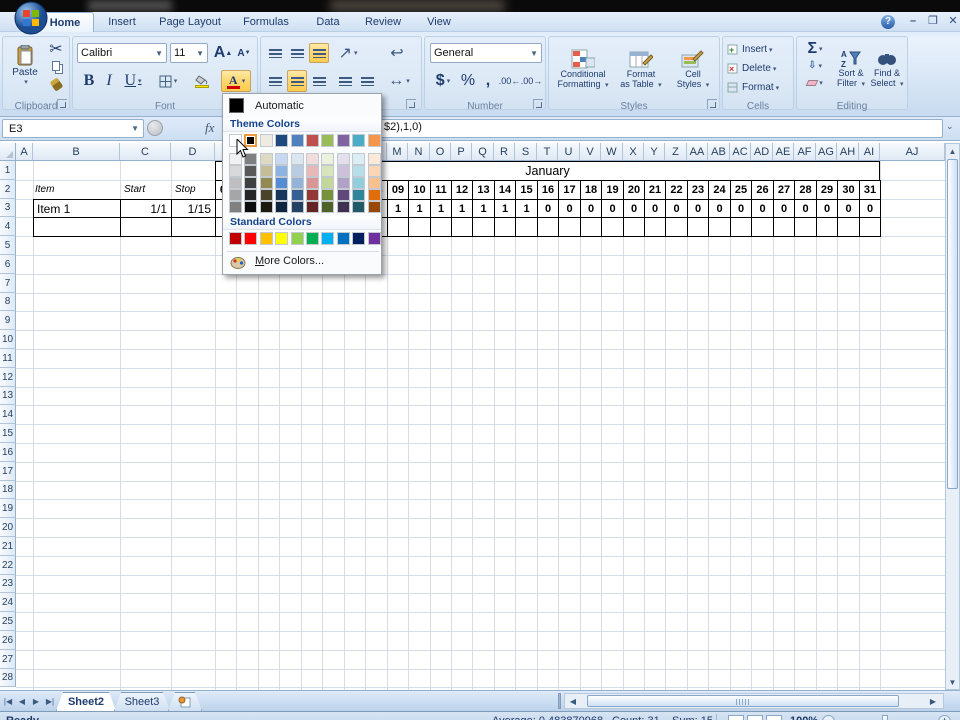 Image resolution: width=960 pixels, height=720 pixels. I want to click on column-header-B: B, so click(76, 152).